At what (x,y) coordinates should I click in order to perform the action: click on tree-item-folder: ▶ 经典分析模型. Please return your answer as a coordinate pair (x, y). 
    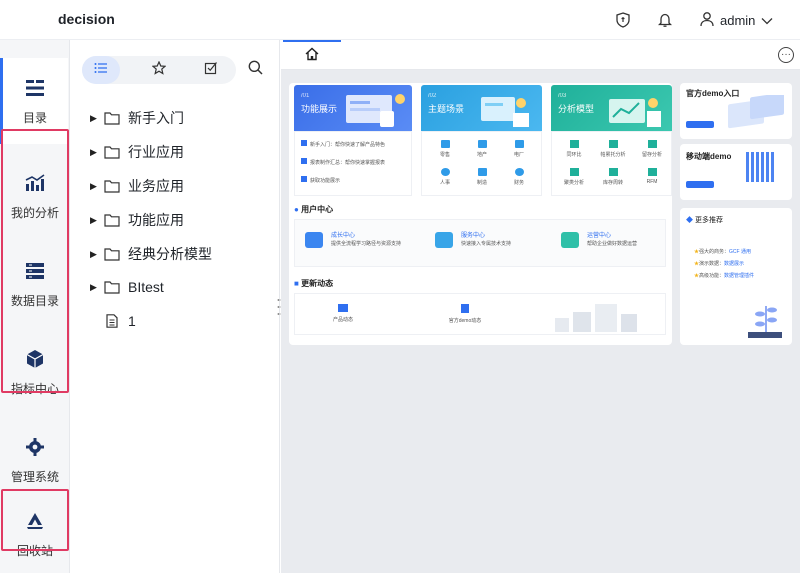
    Looking at the image, I should click on (151, 254).